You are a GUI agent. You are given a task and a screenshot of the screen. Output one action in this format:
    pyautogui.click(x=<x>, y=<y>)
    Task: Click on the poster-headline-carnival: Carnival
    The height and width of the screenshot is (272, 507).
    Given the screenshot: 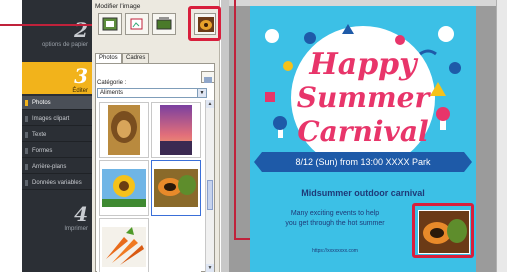 What is the action you would take?
    pyautogui.click(x=363, y=131)
    